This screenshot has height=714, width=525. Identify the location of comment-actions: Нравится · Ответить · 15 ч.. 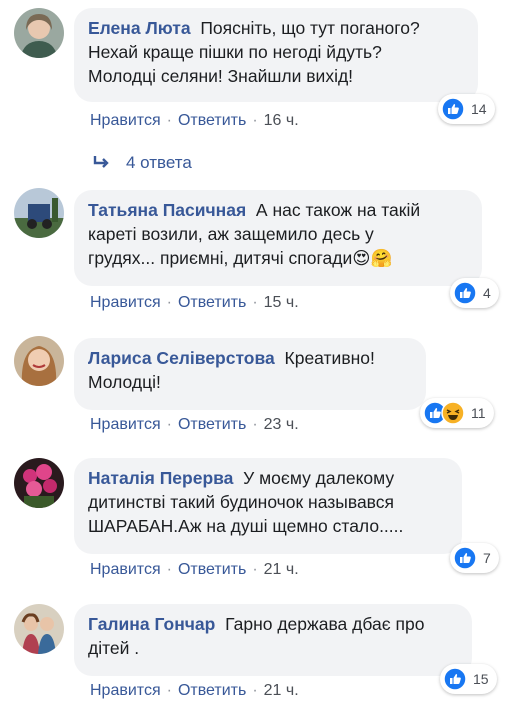
(194, 303).